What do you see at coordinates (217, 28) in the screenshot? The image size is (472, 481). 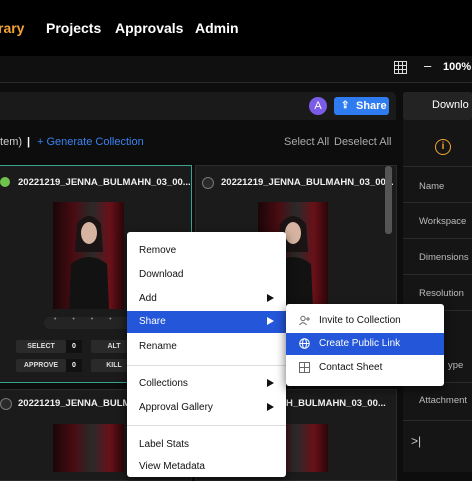 I see `nav-admin: Admin` at bounding box center [217, 28].